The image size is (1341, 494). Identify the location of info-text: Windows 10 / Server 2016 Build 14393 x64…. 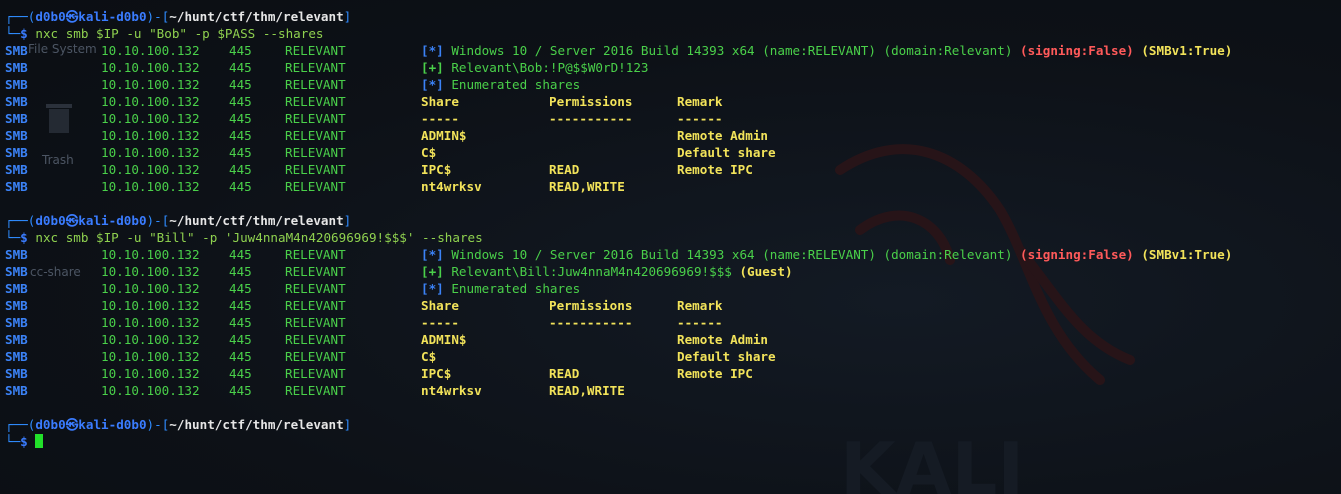
(735, 50).